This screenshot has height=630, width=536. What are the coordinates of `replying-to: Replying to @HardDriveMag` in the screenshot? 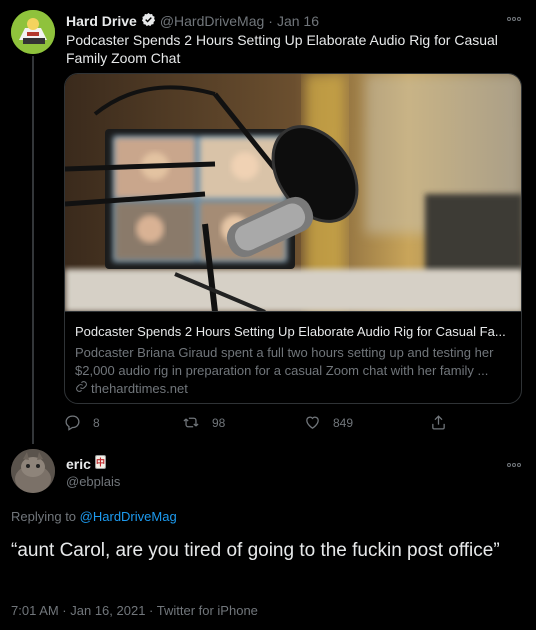 It's located at (94, 516).